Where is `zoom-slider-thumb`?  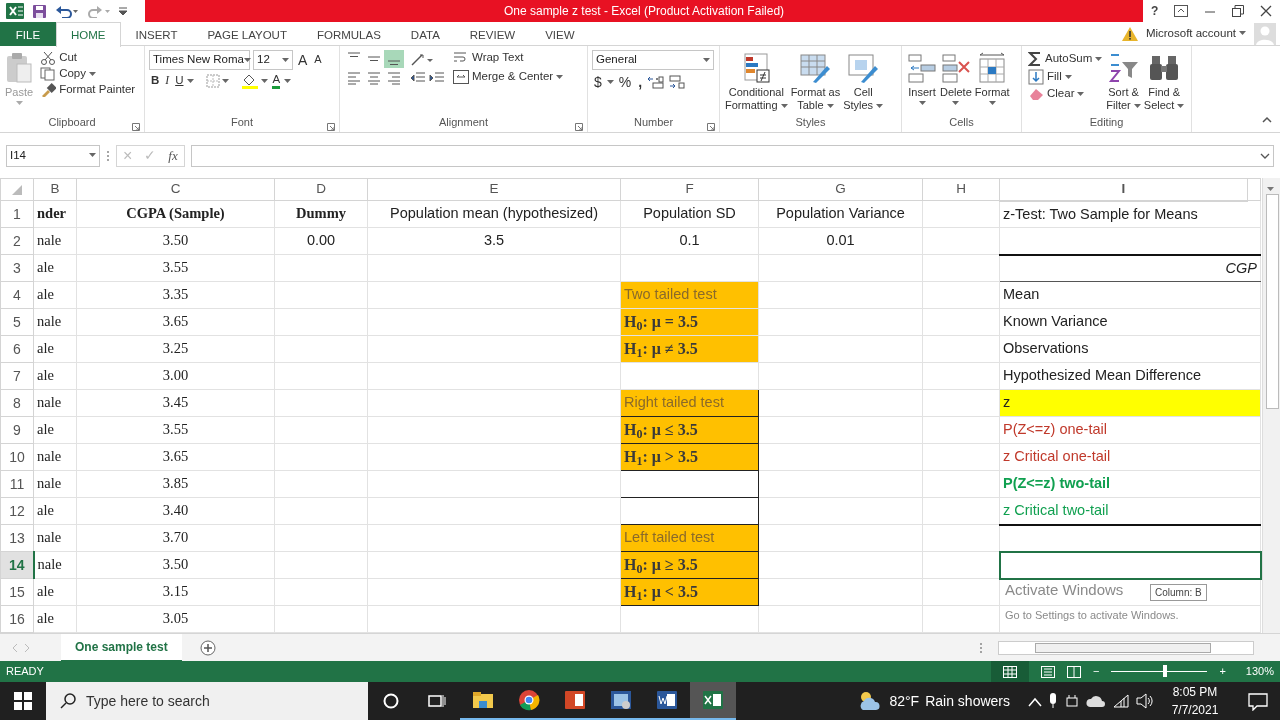
zoom-slider-thumb is located at coordinates (1165, 671).